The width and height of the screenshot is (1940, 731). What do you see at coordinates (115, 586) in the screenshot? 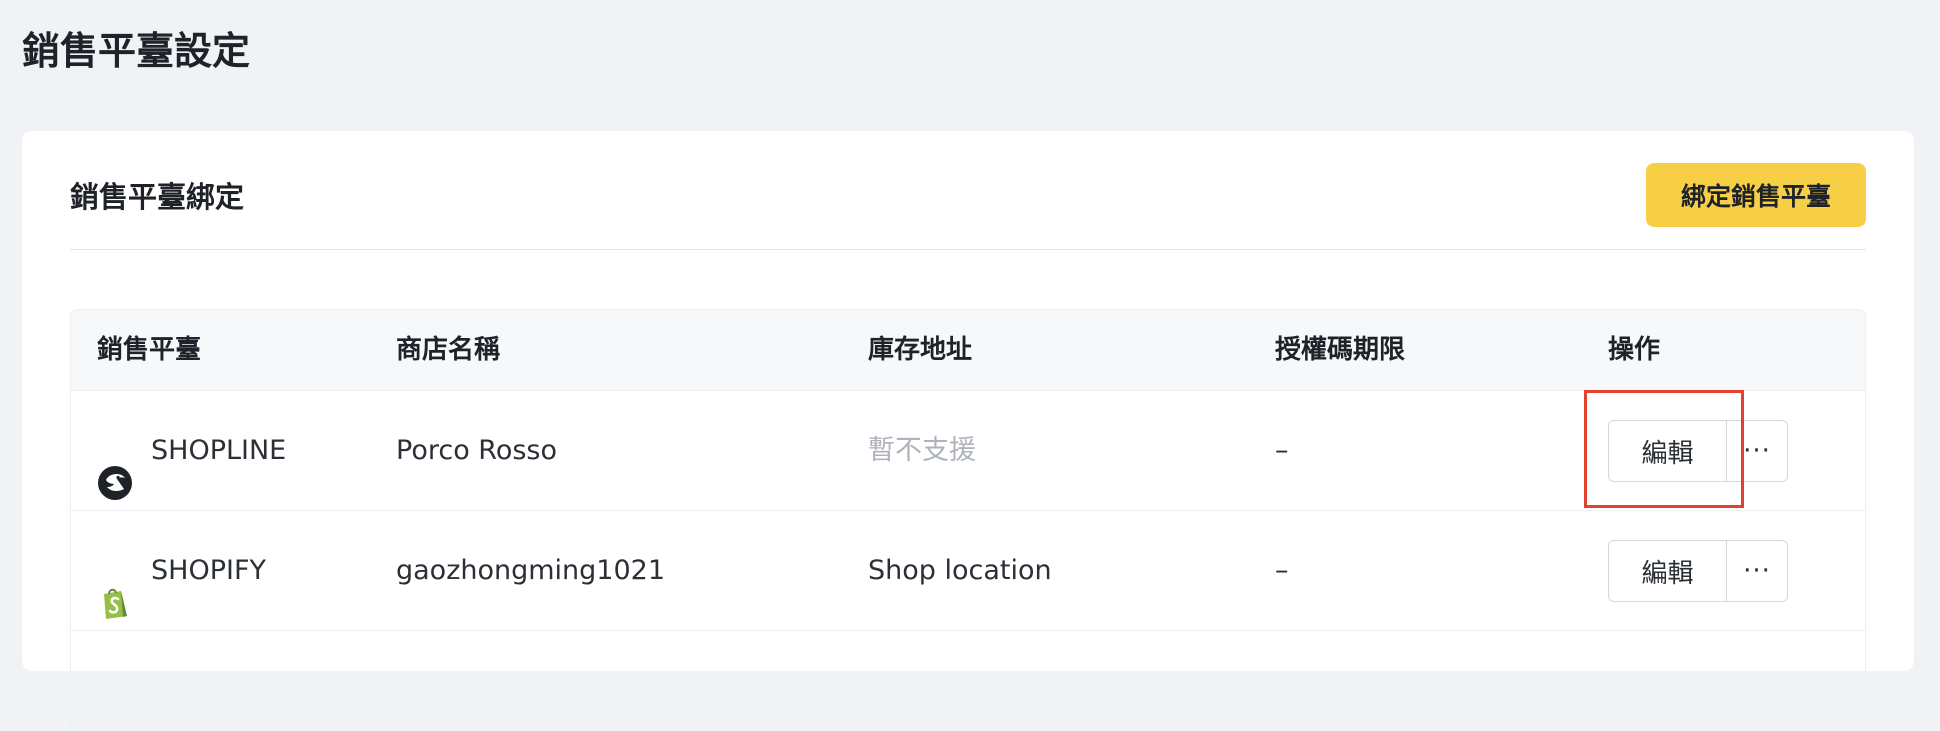
I see `shopify-logo-icon` at bounding box center [115, 586].